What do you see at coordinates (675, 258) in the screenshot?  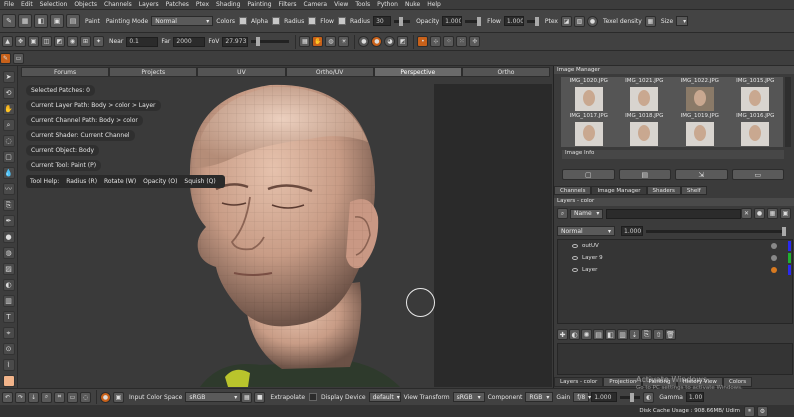 I see `layer-row: Layer 9` at bounding box center [675, 258].